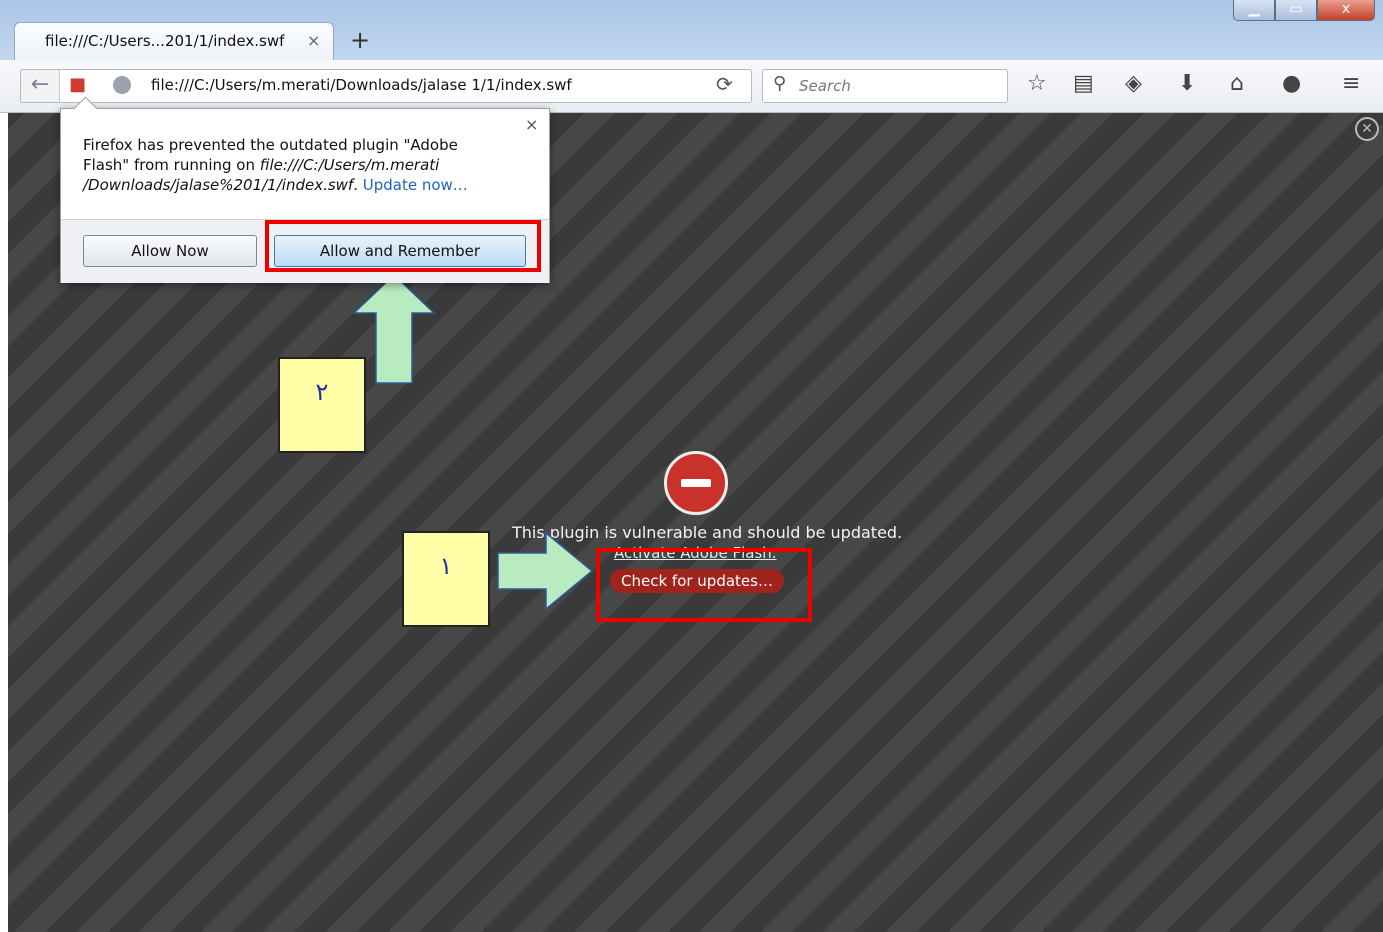  I want to click on blocked-plugin-icon, so click(696, 483).